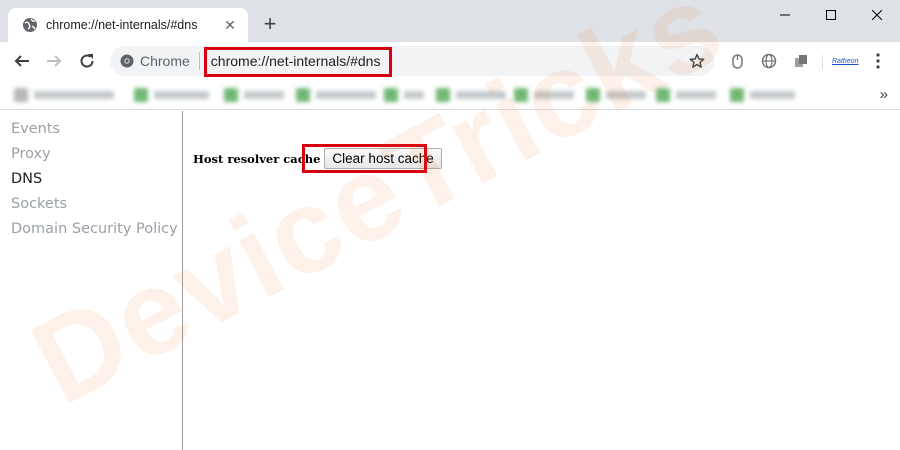  I want to click on back-button, so click(22, 61).